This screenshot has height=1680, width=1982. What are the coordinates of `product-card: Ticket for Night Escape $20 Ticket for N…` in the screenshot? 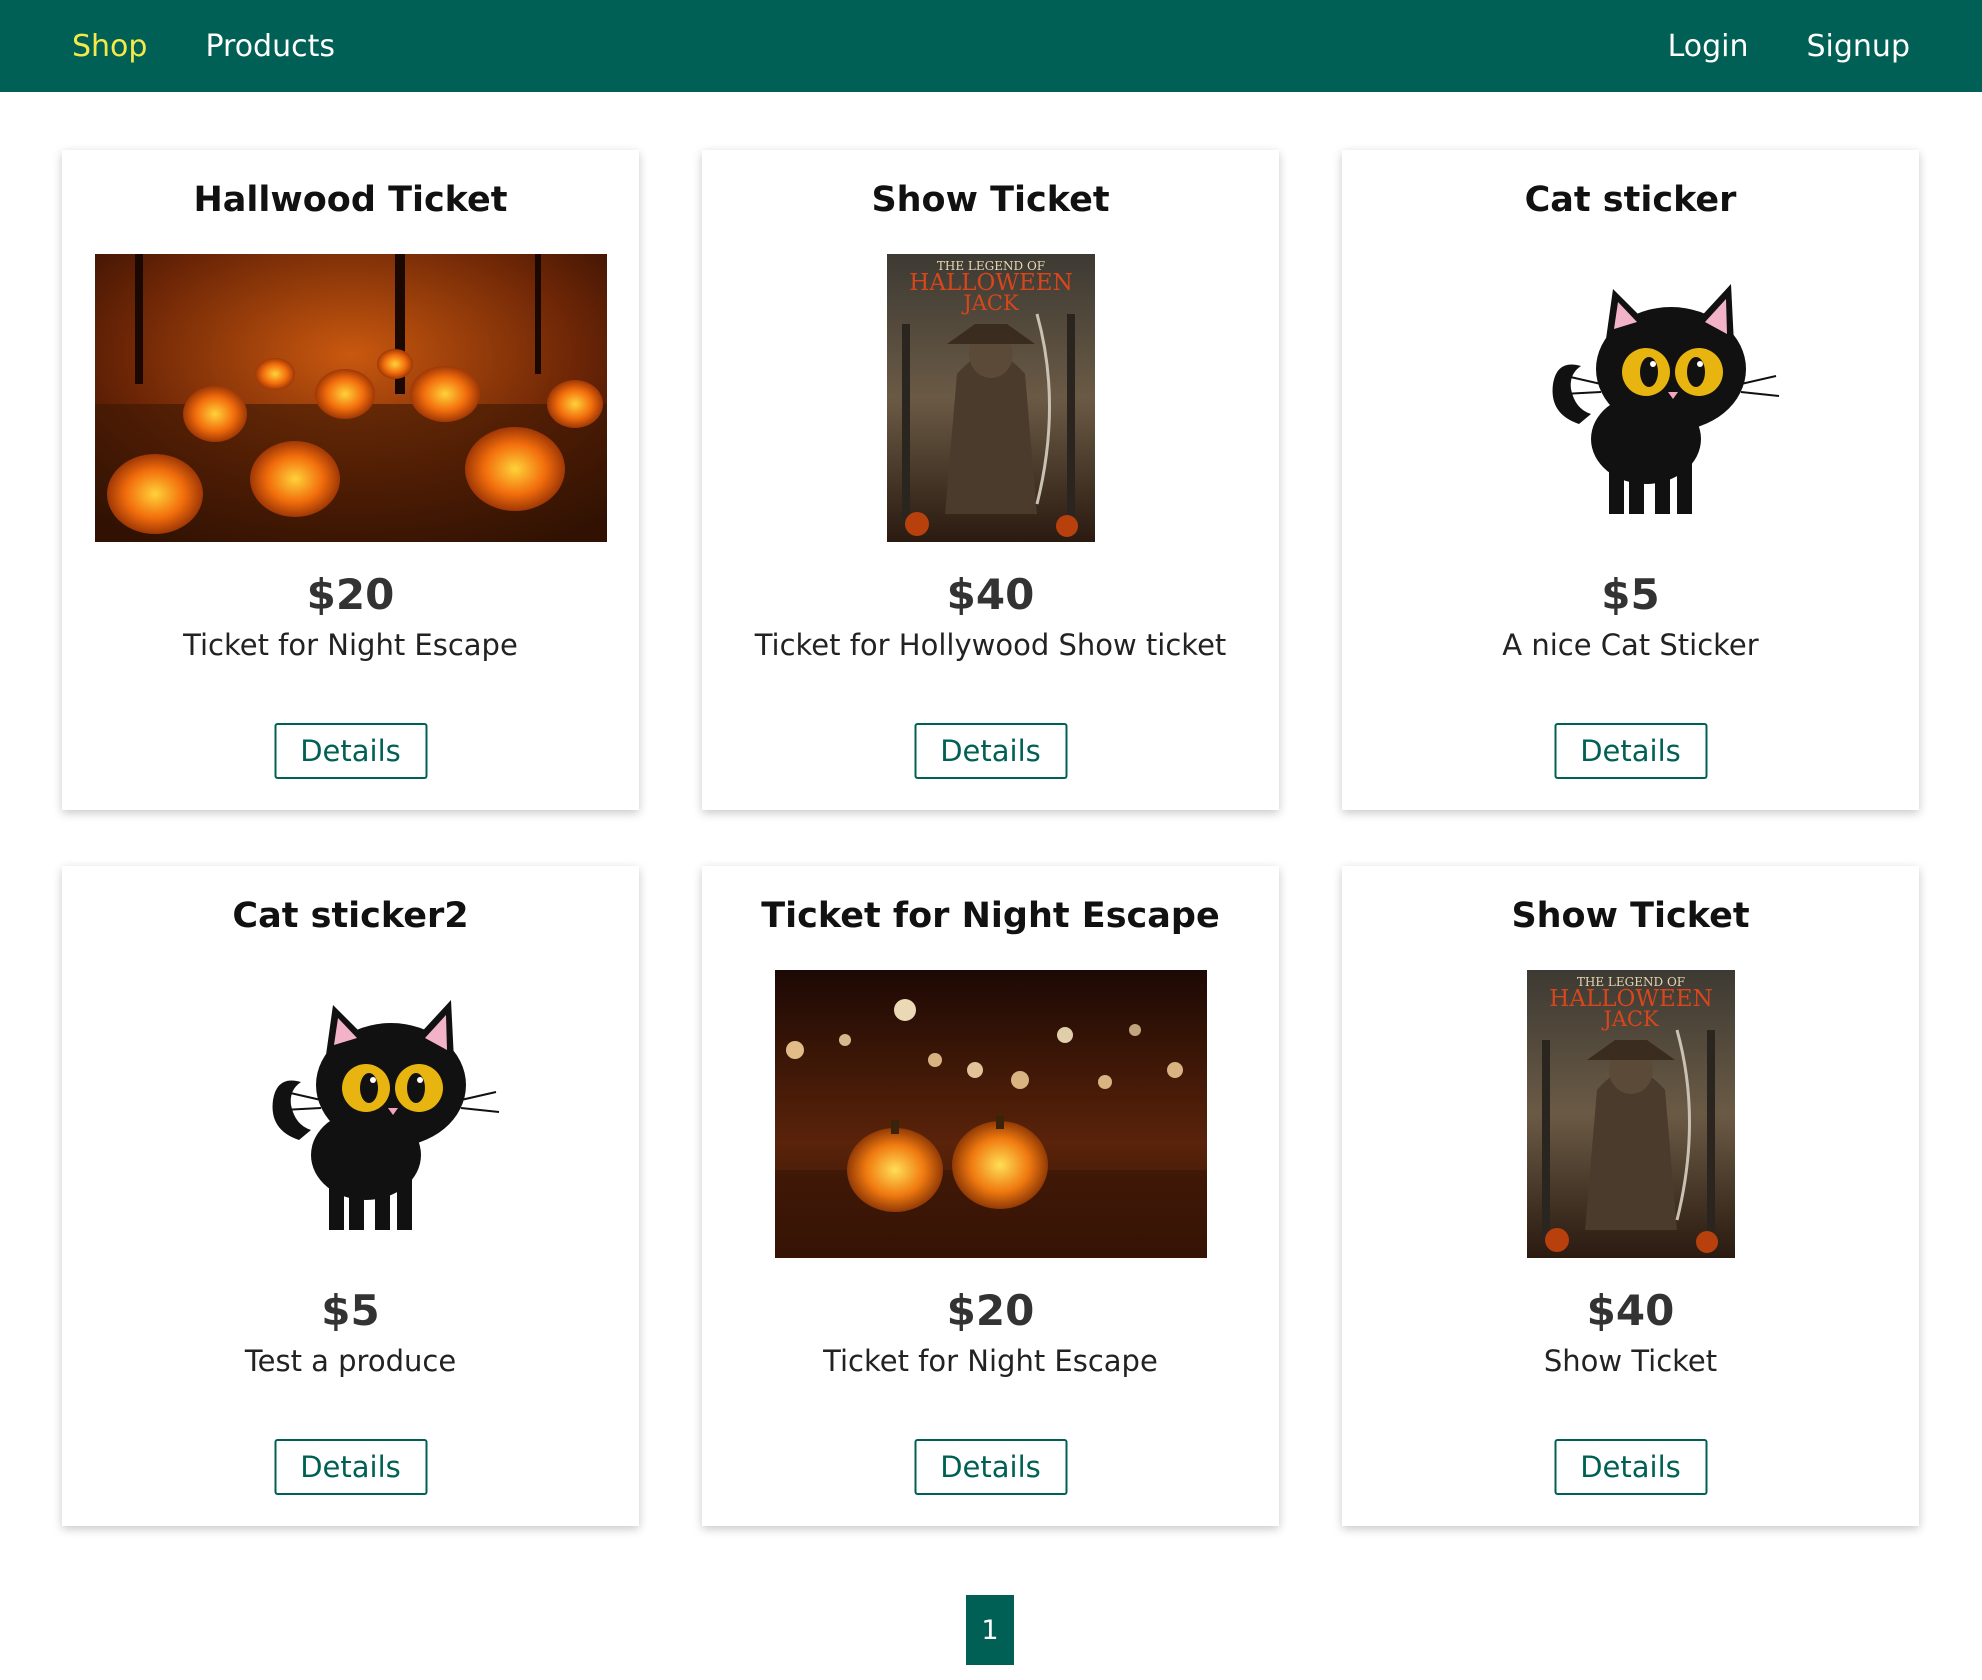 It's located at (990, 1196).